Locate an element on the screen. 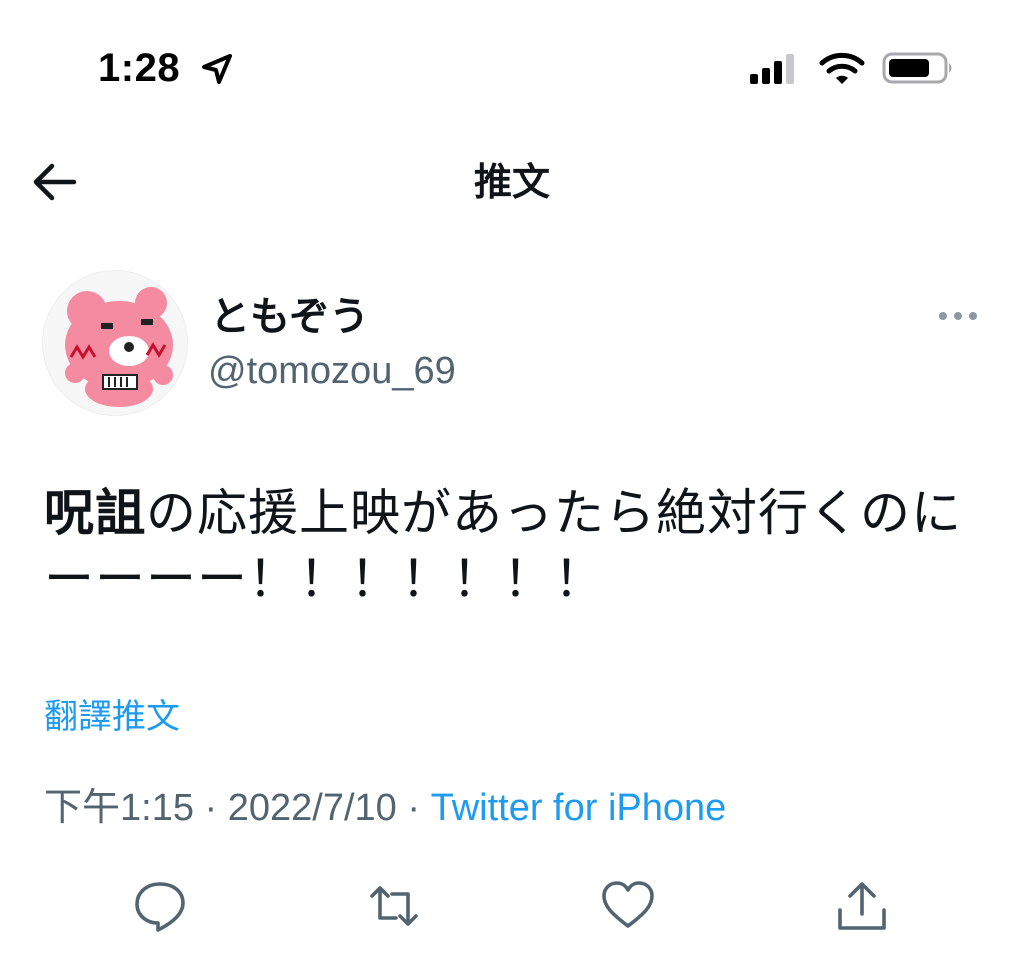 This screenshot has height=975, width=1024. tweet-metadata: 下午1:15 · 2022/7/10 · Twitter for iPhone is located at coordinates (385, 808).